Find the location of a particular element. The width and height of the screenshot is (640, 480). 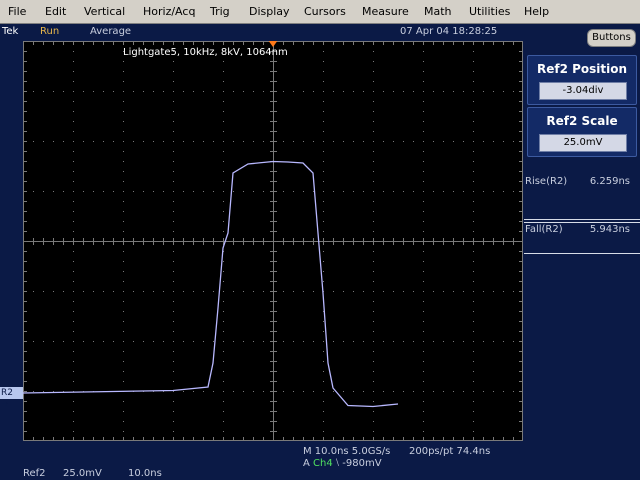

ref-name: Ref2 is located at coordinates (34, 473).